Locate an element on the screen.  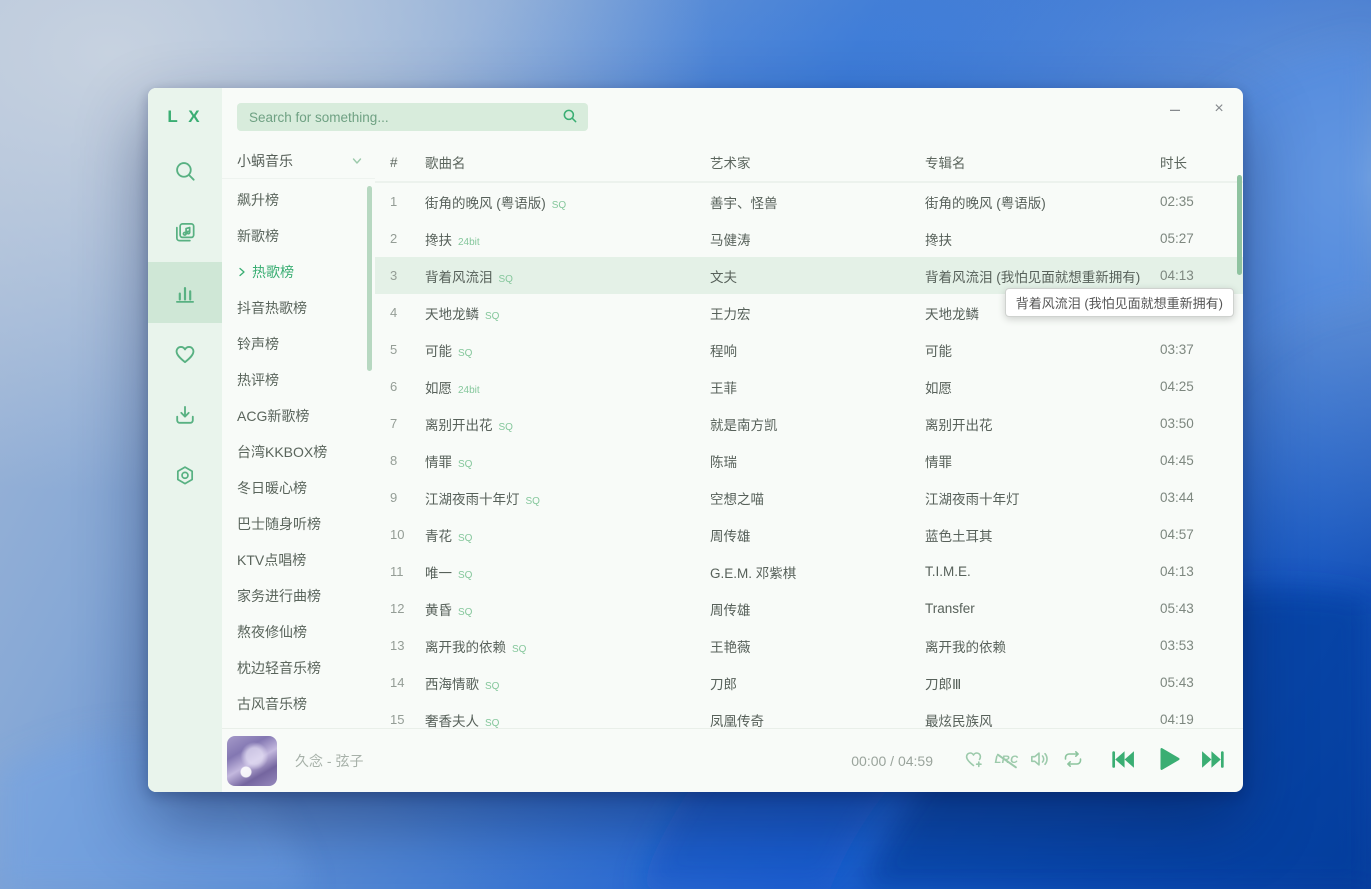
song-name: 搀扶 is located at coordinates (438, 240).